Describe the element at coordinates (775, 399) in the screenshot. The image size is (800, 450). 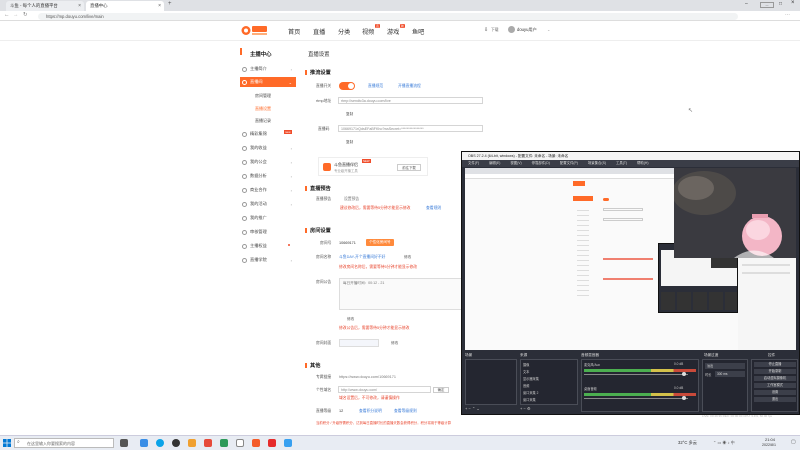
I see `exit-button: 退出` at that location.